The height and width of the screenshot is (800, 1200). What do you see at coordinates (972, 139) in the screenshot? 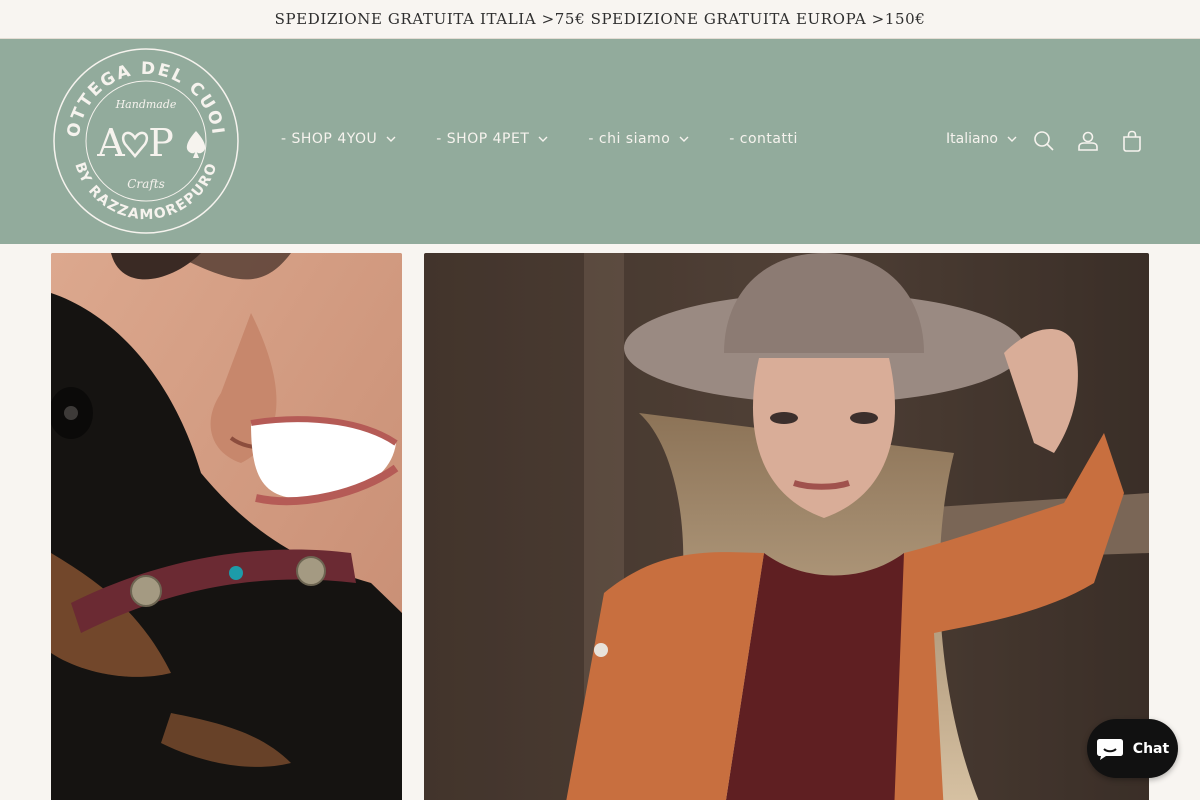
I see `language-label: Italiano` at bounding box center [972, 139].